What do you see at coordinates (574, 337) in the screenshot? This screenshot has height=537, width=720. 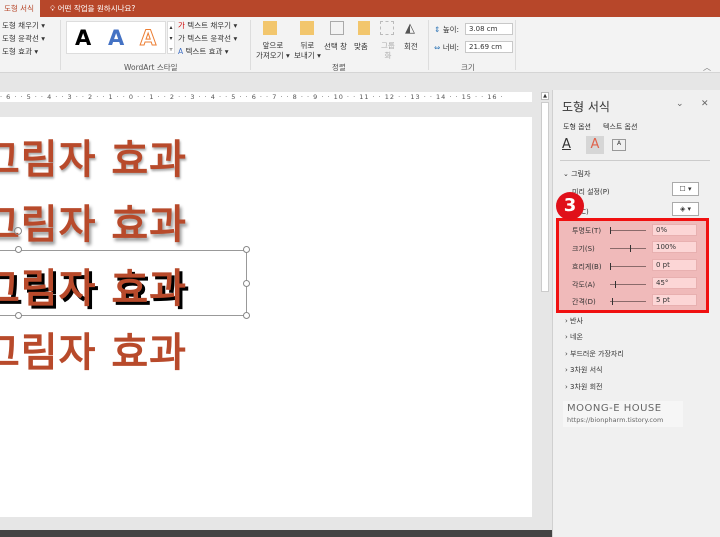 I see `section-glow: › 네온` at bounding box center [574, 337].